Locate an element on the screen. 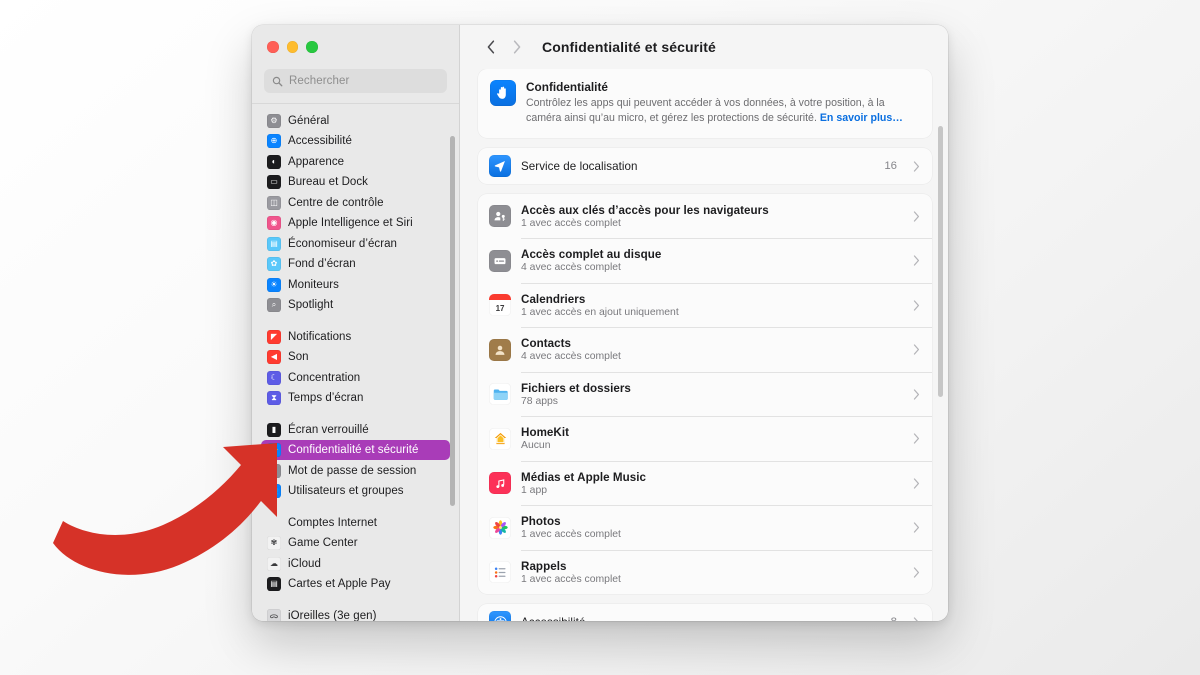 The image size is (1200, 675). sidebar-item-concentration: ☾ Concentration is located at coordinates (355, 378).